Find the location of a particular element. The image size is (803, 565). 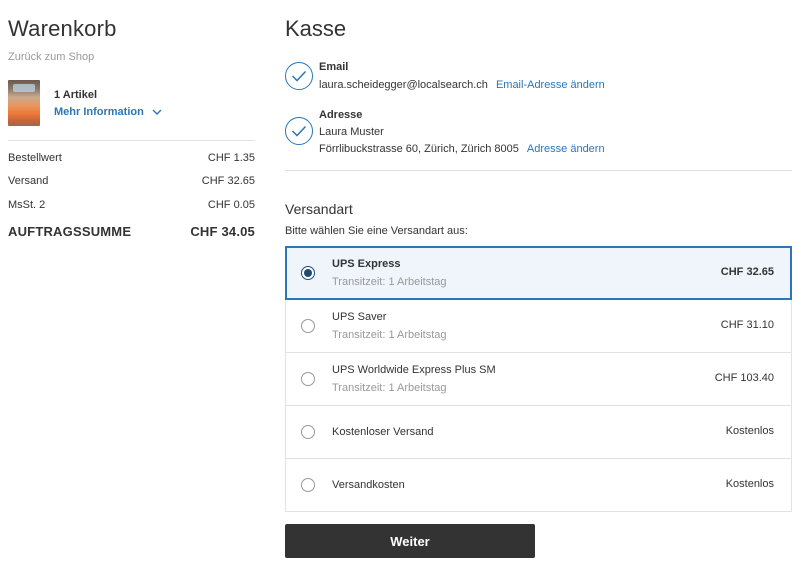

more-info-label: Mehr Information is located at coordinates (99, 112).